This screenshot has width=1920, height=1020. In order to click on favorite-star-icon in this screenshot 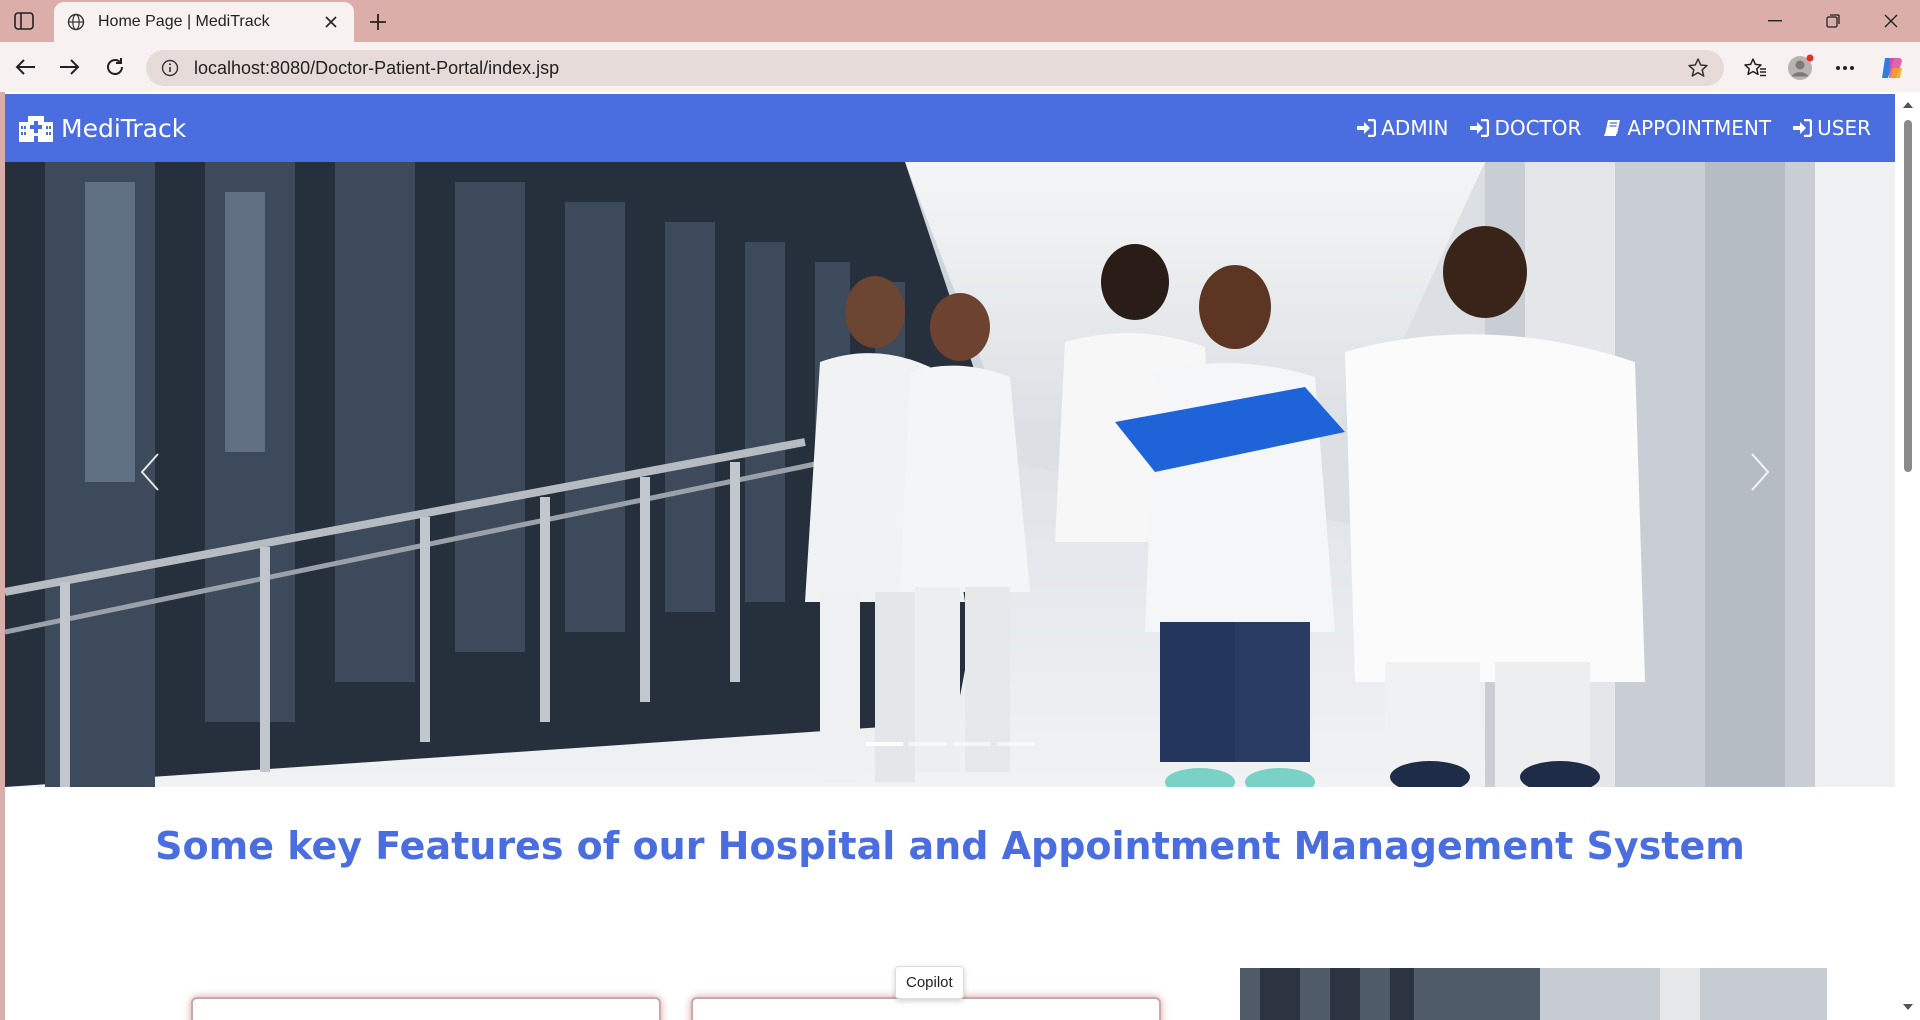, I will do `click(1698, 68)`.